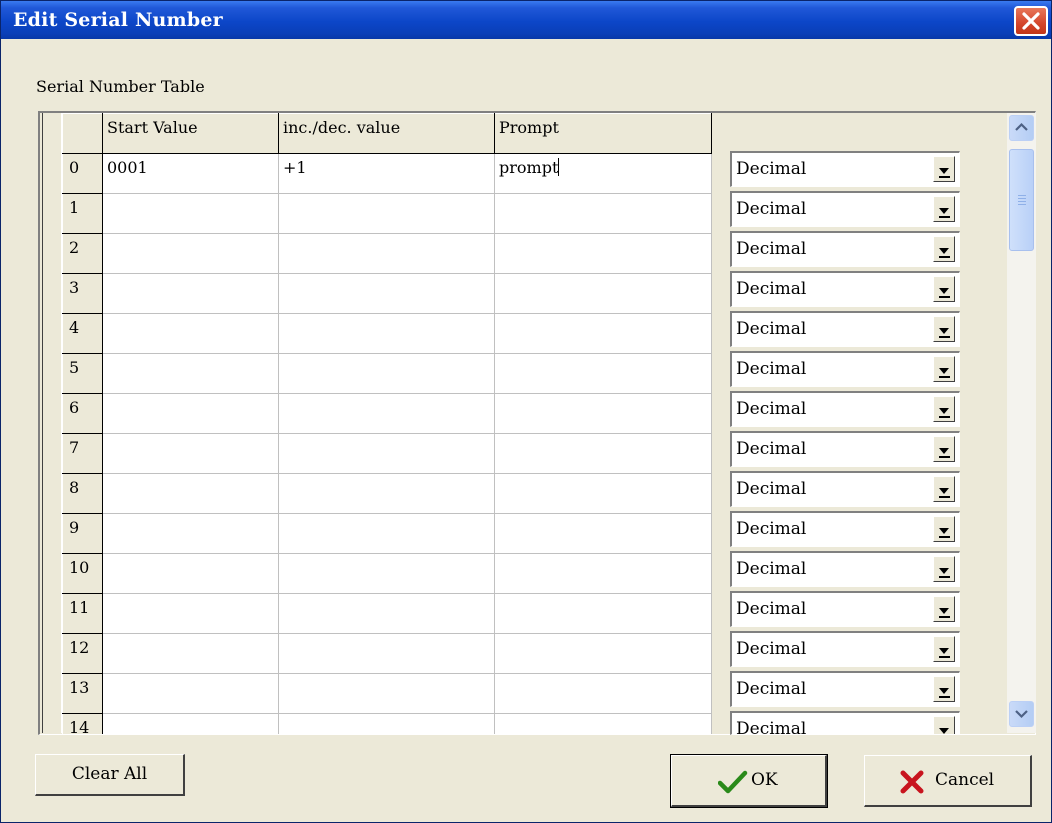 Image resolution: width=1052 pixels, height=823 pixels. What do you see at coordinates (603, 173) in the screenshot?
I see `prompt-cell: prompt` at bounding box center [603, 173].